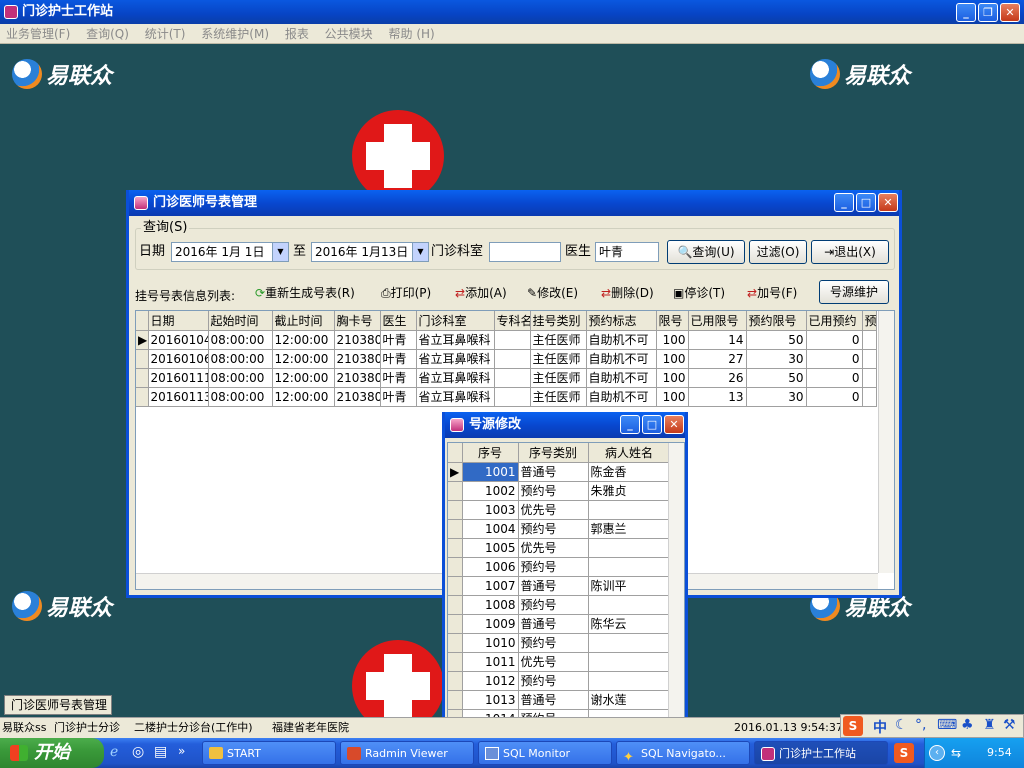 The height and width of the screenshot is (768, 1024). What do you see at coordinates (674, 424) in the screenshot?
I see `popup-close-button: ✕` at bounding box center [674, 424].